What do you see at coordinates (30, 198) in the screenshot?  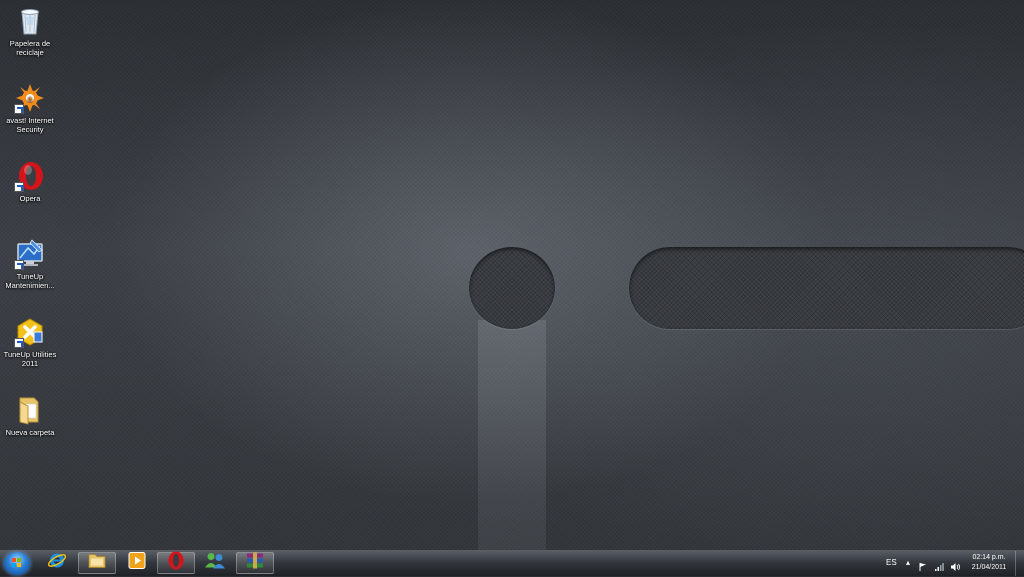 I see `desktop-icon-label: Opera` at bounding box center [30, 198].